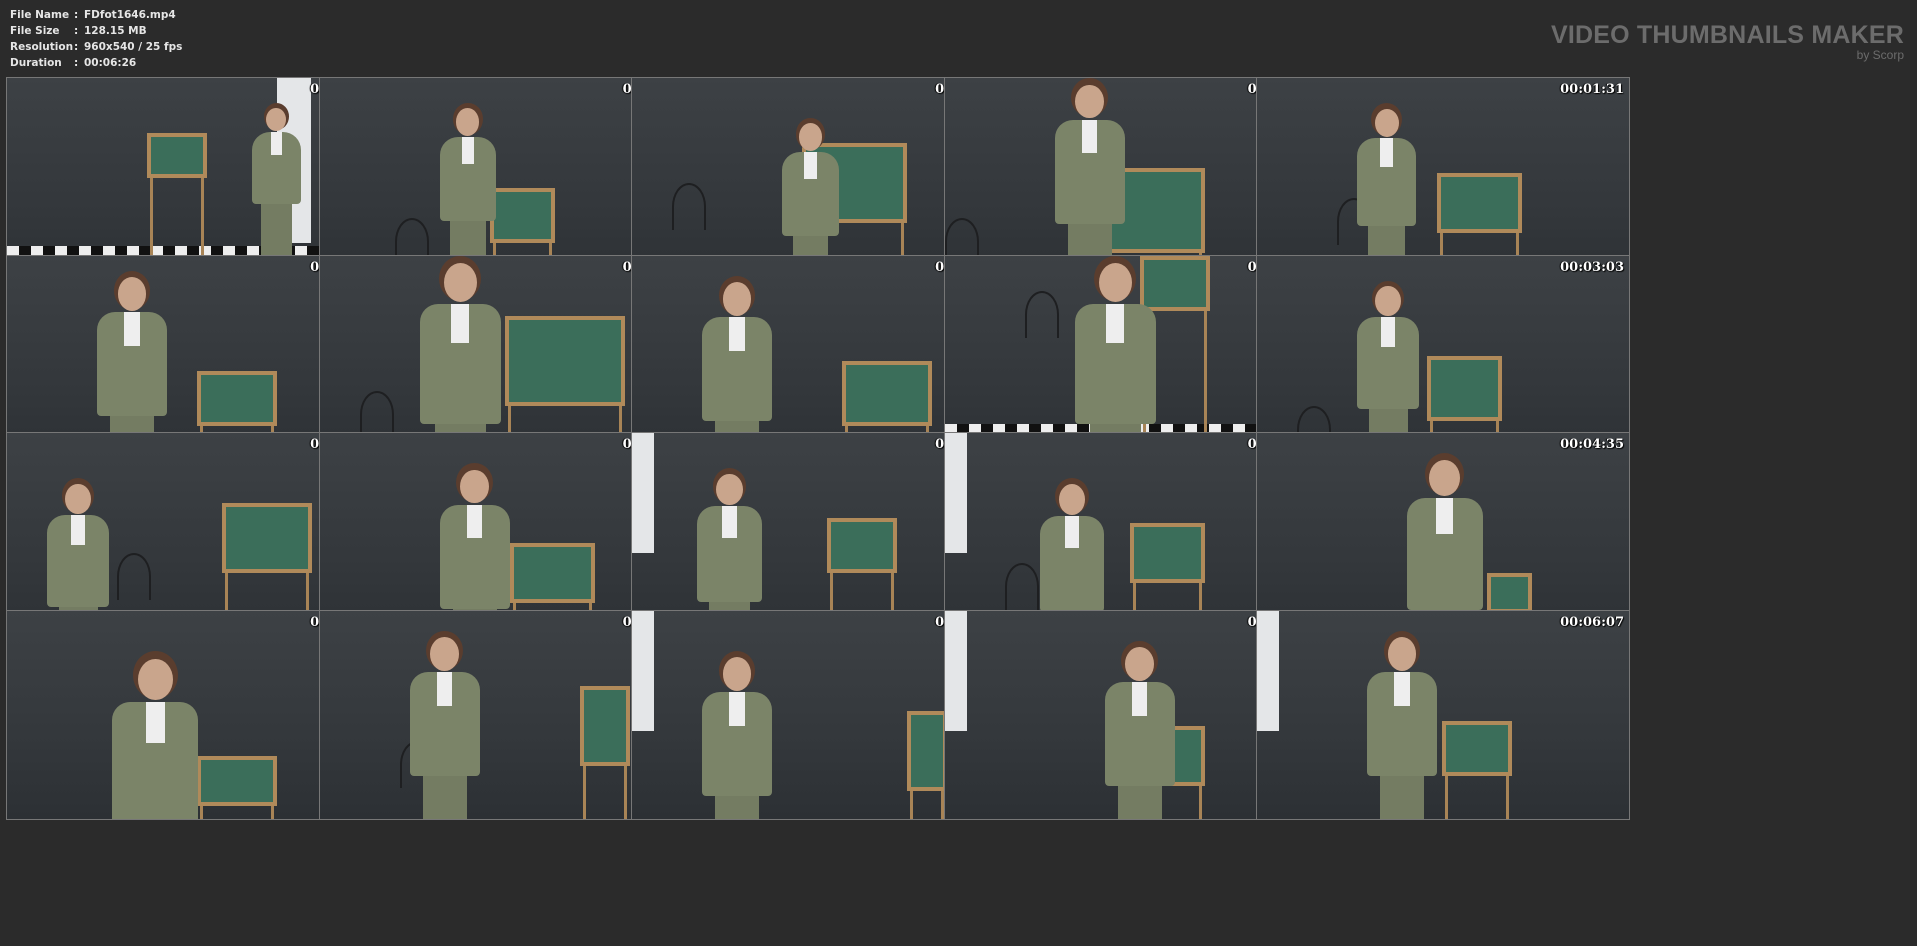 Image resolution: width=1917 pixels, height=946 pixels. I want to click on file-size-label: File Size, so click(35, 31).